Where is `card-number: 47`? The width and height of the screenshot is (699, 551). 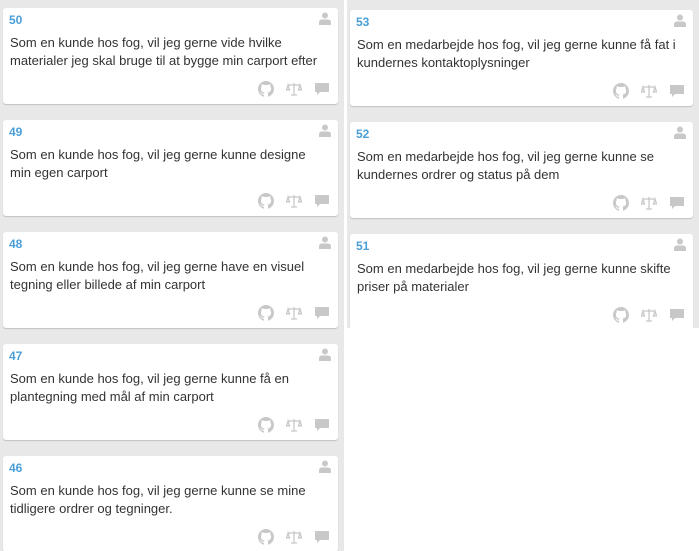
card-number: 47 is located at coordinates (15, 356).